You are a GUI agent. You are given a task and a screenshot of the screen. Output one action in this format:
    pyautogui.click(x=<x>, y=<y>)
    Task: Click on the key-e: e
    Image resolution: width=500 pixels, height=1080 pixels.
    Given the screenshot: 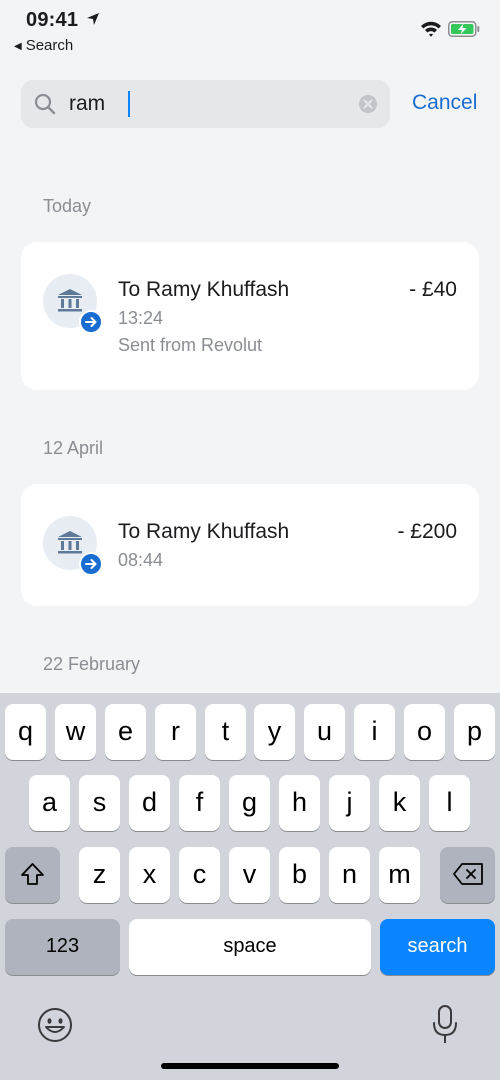 What is the action you would take?
    pyautogui.click(x=125, y=732)
    